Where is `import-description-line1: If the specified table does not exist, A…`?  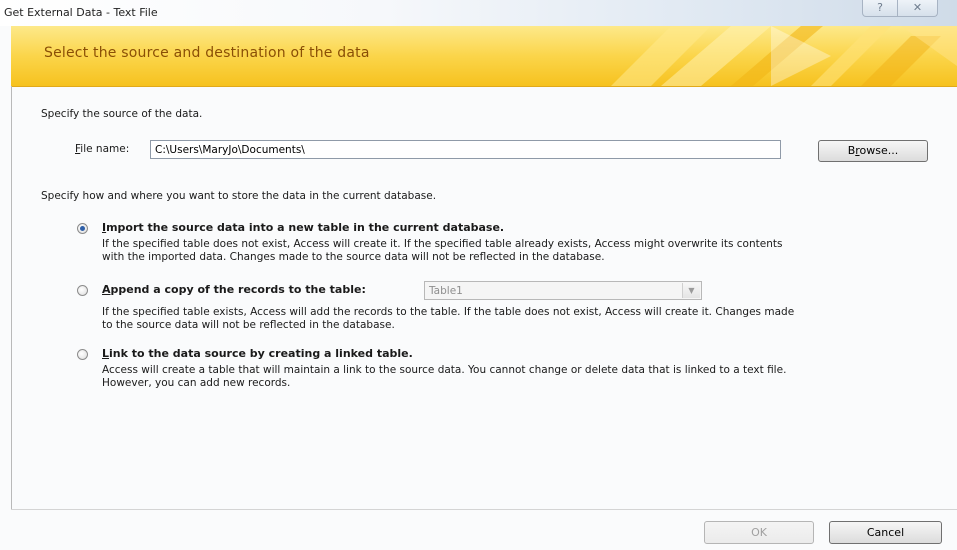
import-description-line1: If the specified table does not exist, A… is located at coordinates (442, 244).